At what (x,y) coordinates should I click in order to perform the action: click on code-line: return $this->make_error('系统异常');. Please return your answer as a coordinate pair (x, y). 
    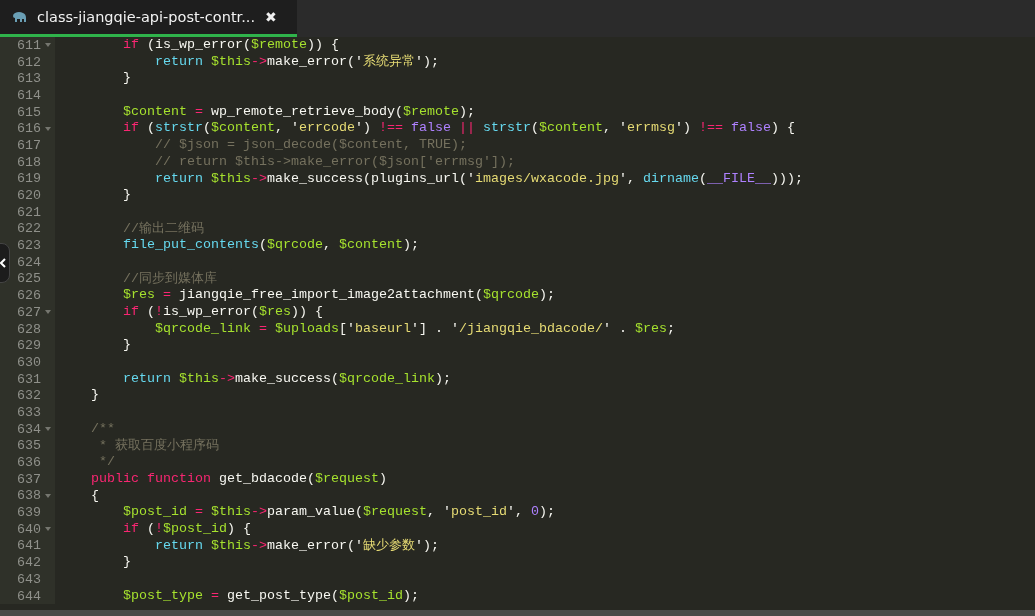
    Looking at the image, I should click on (296, 62).